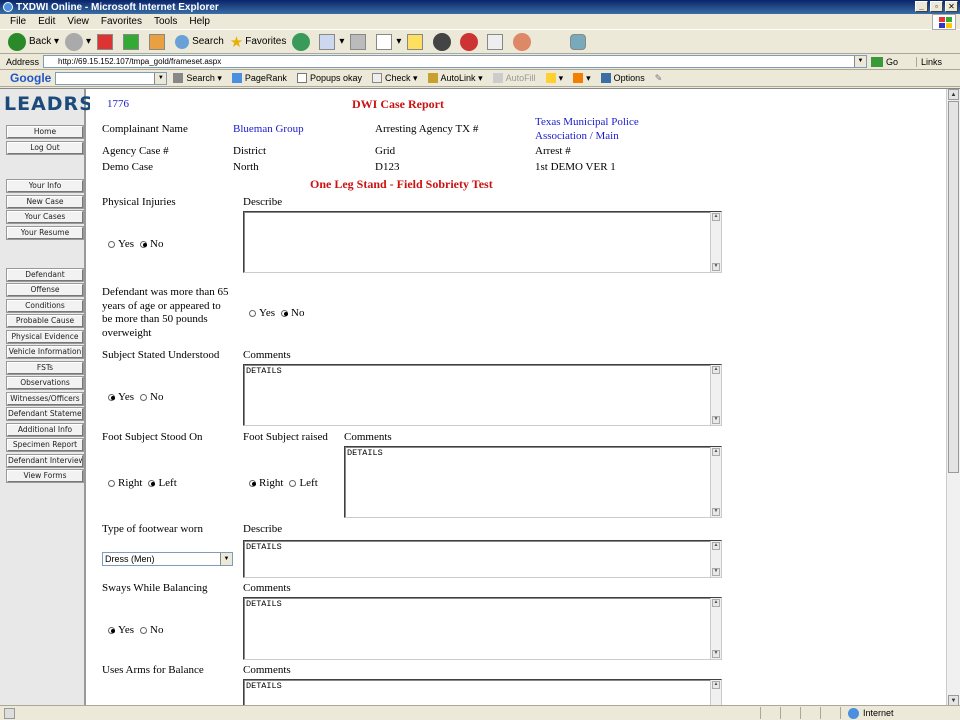 The image size is (960, 720). I want to click on check-button: Check ▾, so click(394, 78).